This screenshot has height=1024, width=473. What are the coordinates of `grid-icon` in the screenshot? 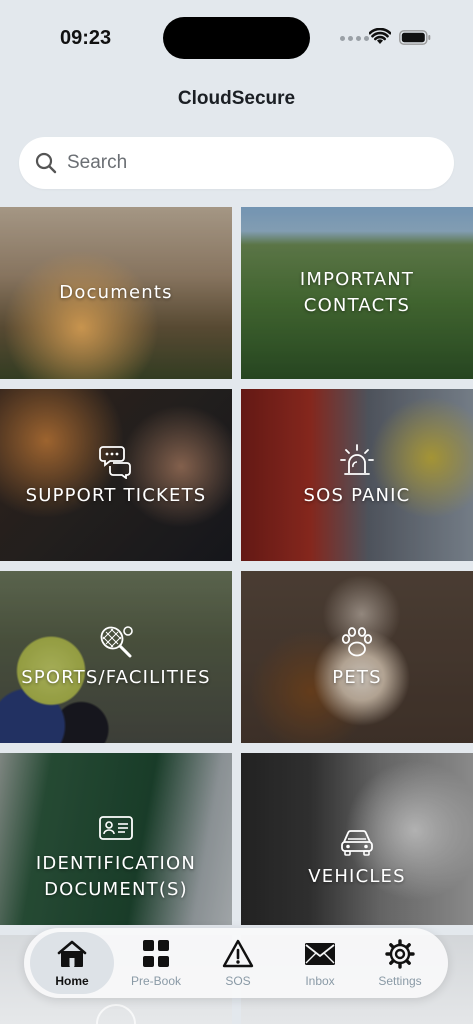 It's located at (156, 953).